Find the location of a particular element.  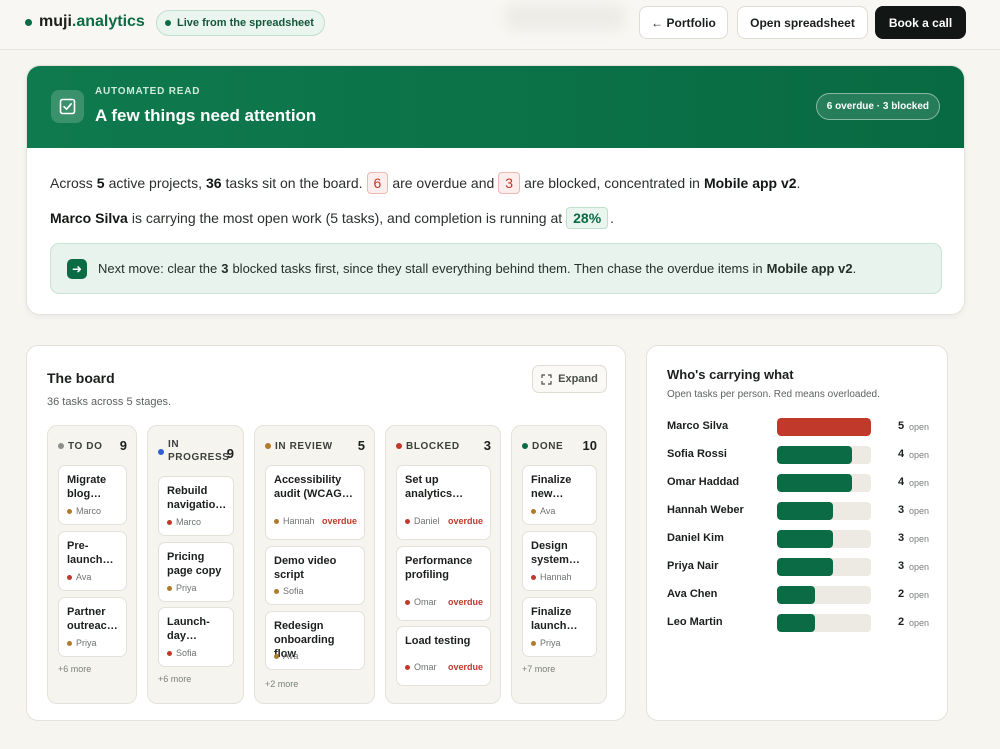

person-row: Marco Silva 5 open is located at coordinates (802, 427).